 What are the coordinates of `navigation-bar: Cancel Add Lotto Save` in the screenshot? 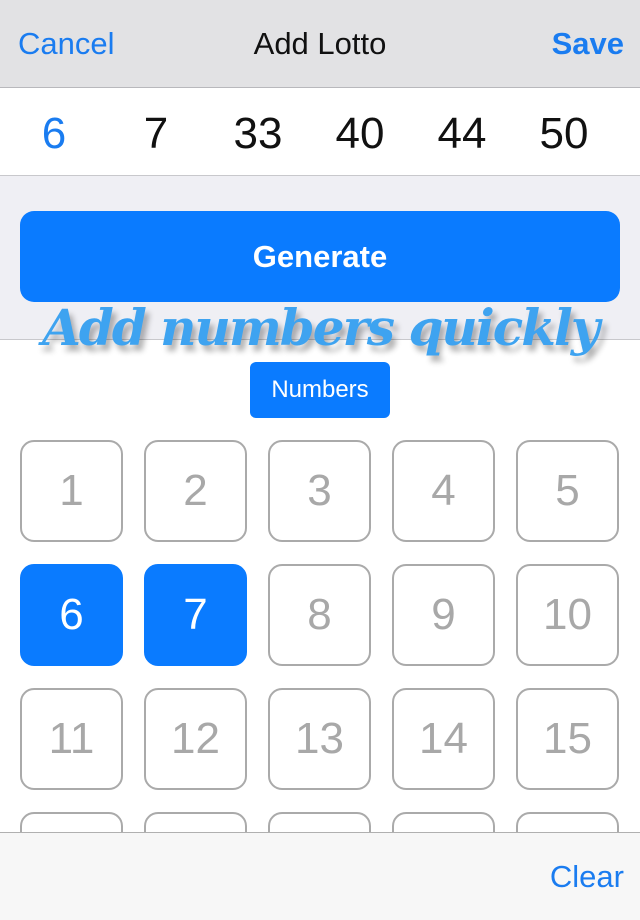 It's located at (320, 44).